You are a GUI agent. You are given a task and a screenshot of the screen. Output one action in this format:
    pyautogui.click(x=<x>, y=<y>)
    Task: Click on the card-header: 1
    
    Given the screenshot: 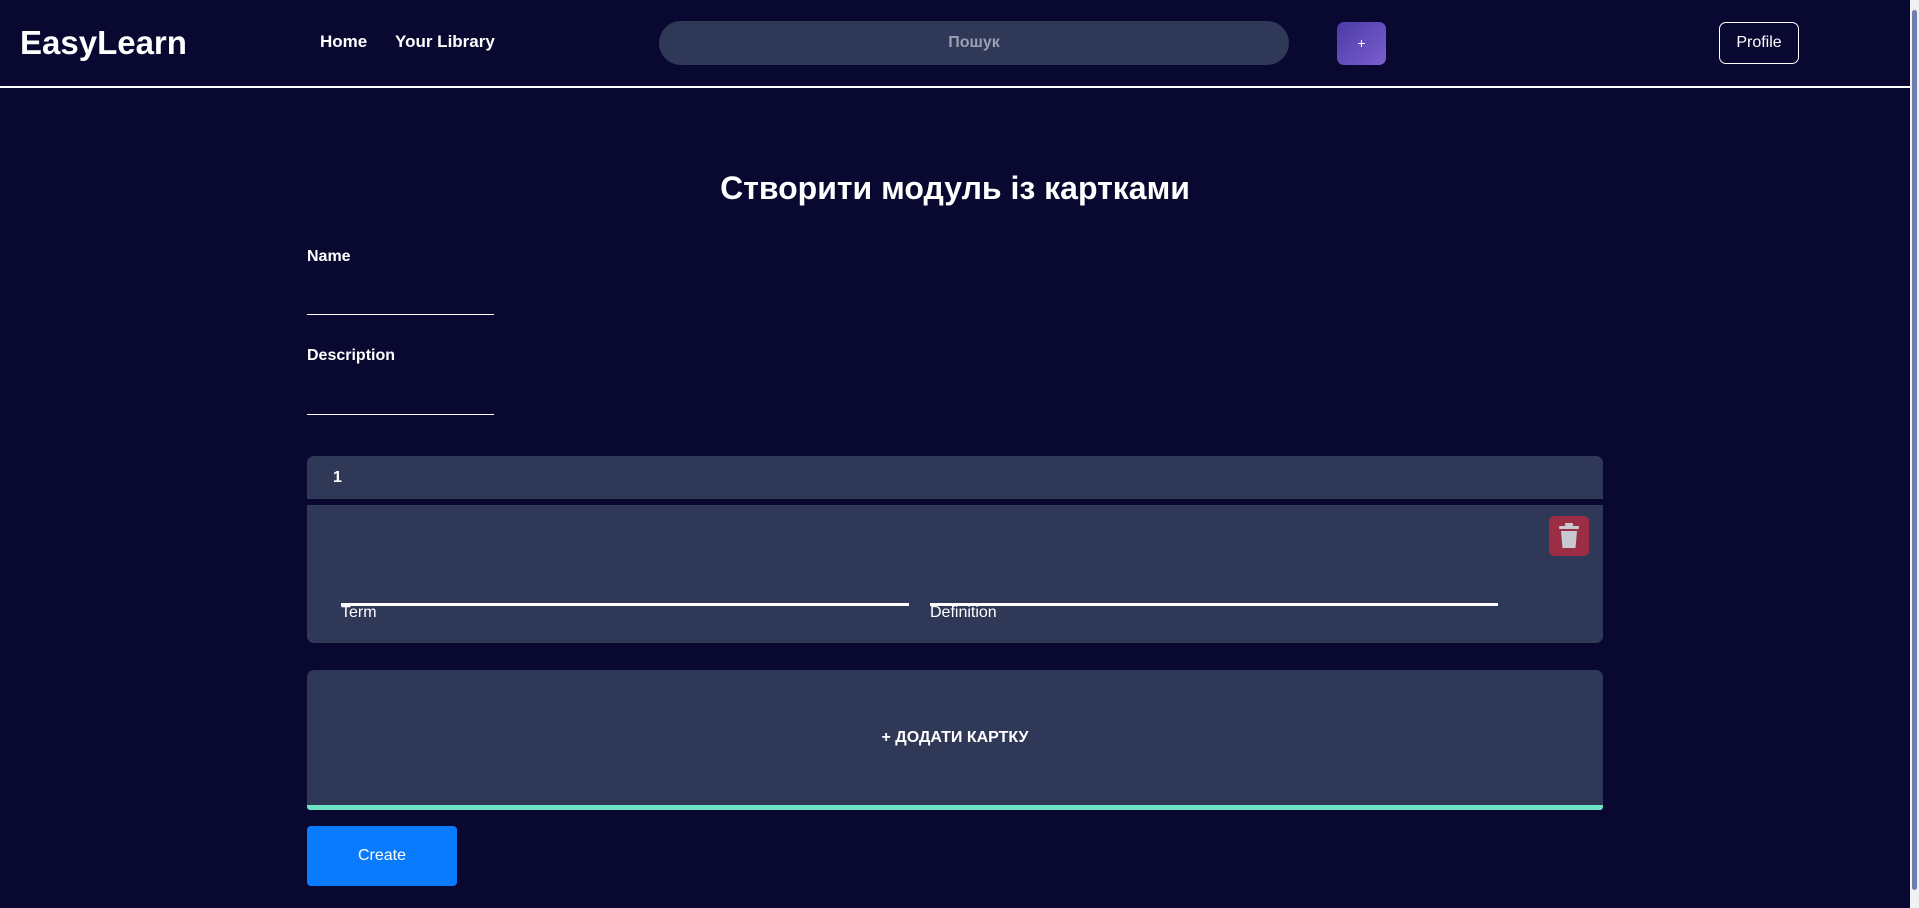 What is the action you would take?
    pyautogui.click(x=955, y=477)
    